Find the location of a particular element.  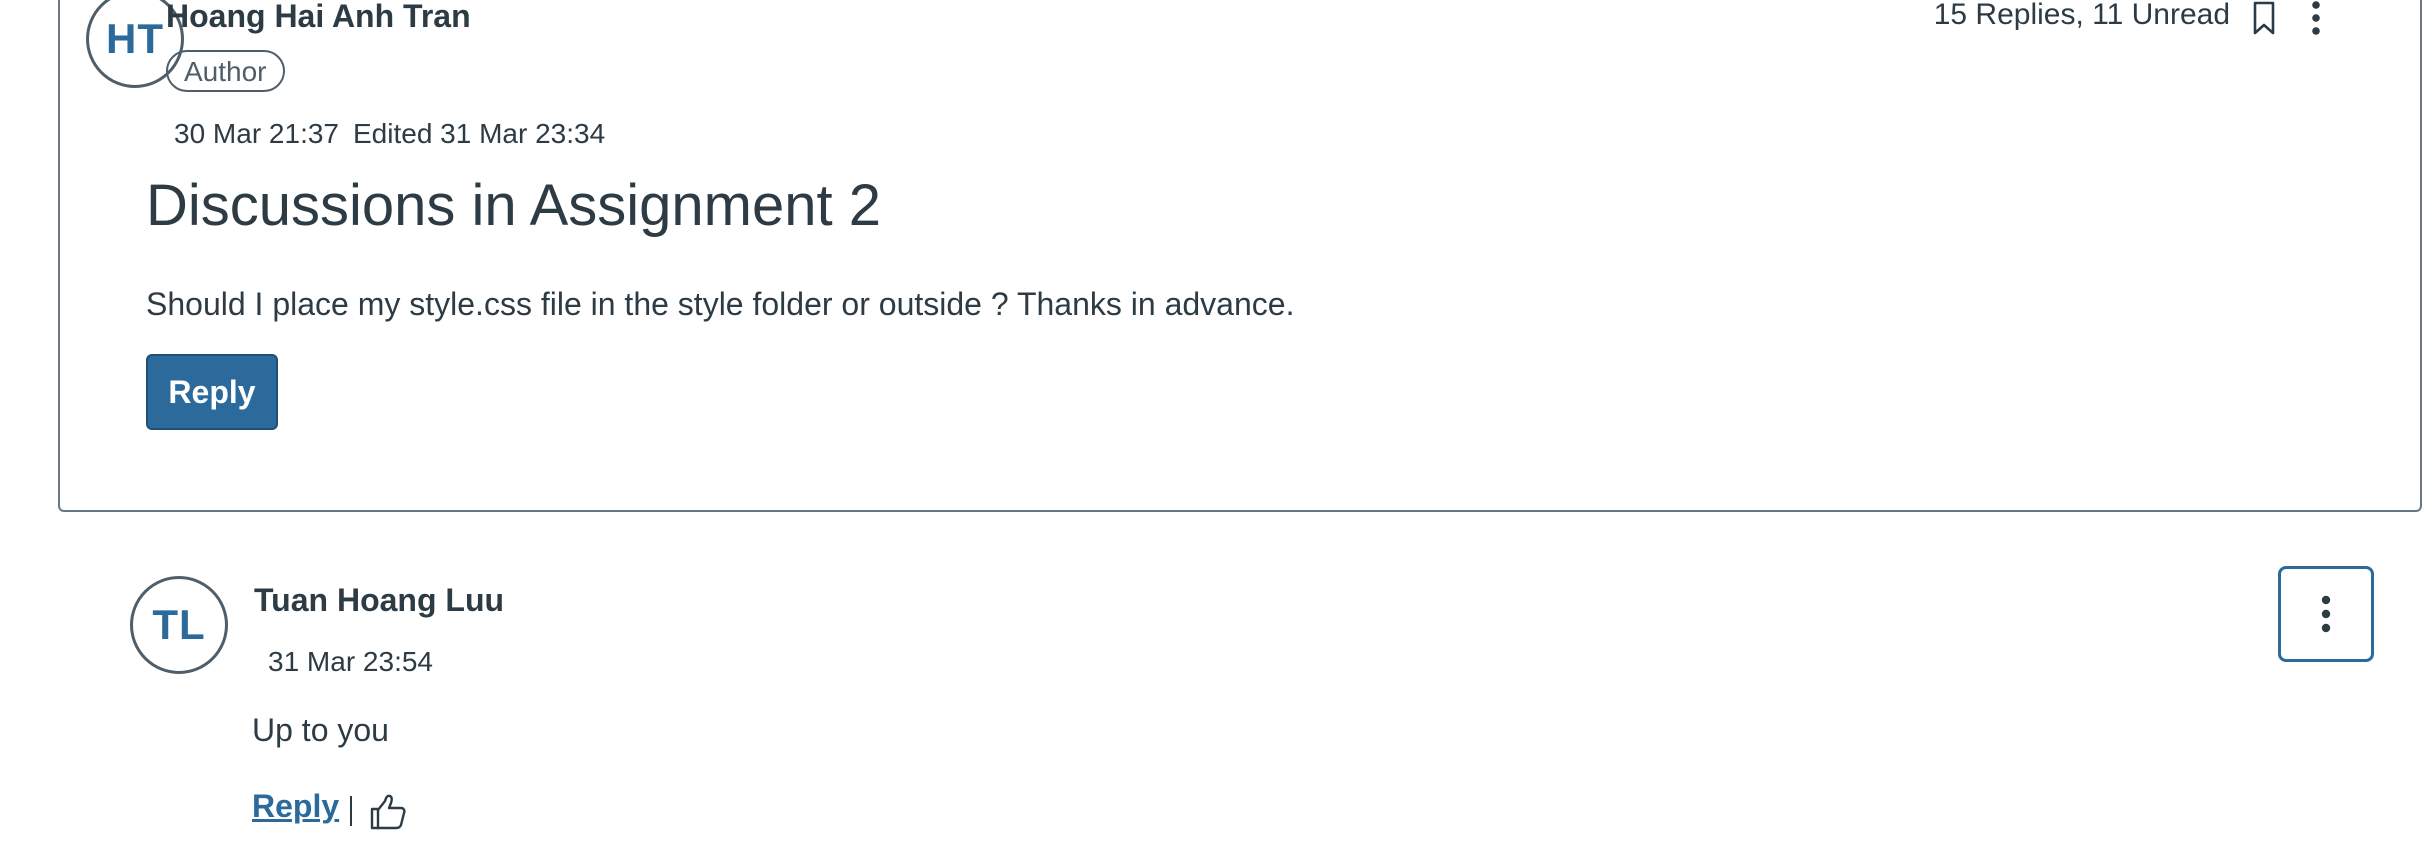

author-role-badge: Author is located at coordinates (225, 71).